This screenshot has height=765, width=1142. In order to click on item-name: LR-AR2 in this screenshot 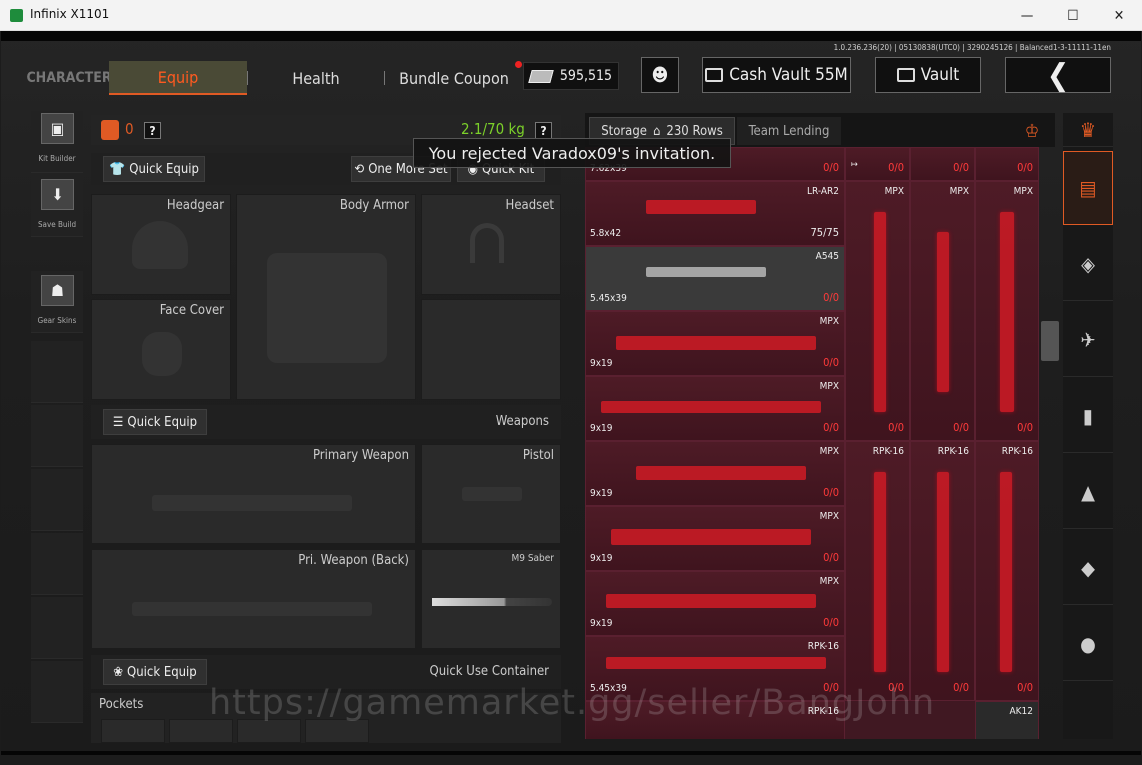, I will do `click(822, 191)`.